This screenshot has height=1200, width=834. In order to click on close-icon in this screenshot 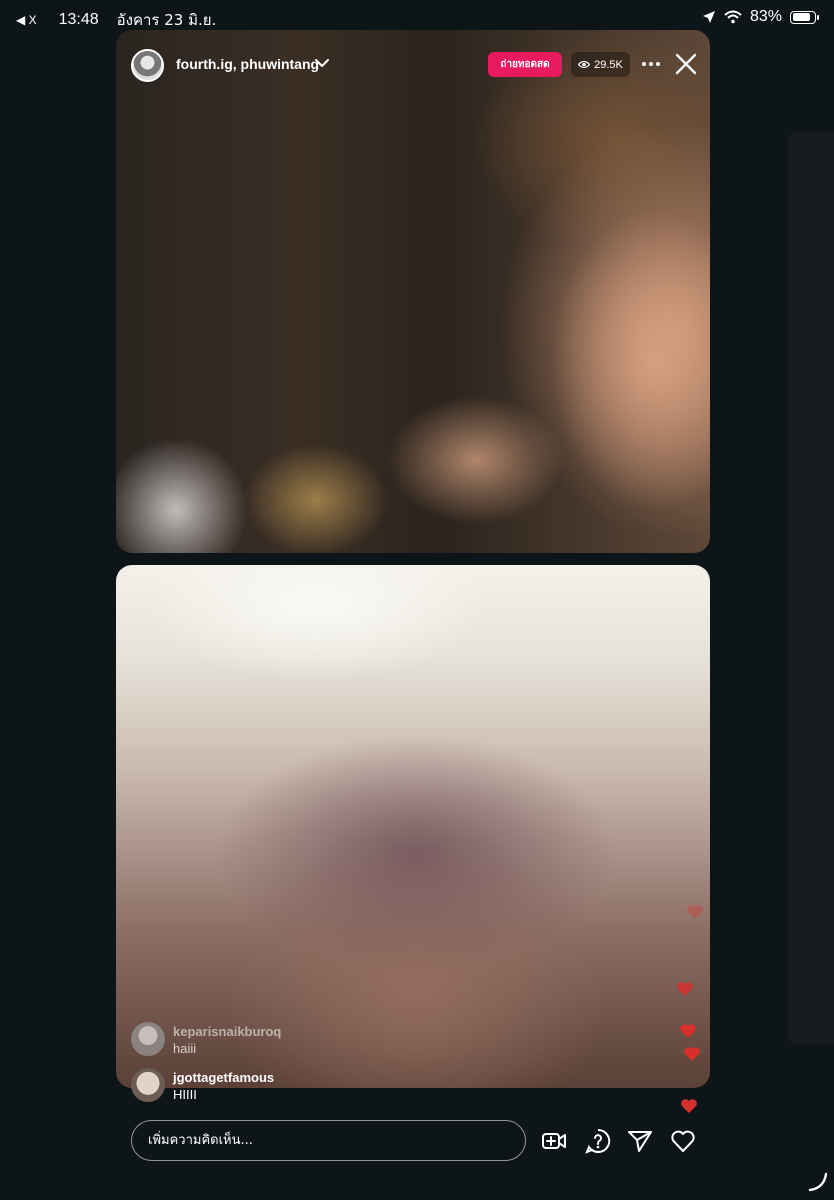, I will do `click(686, 64)`.